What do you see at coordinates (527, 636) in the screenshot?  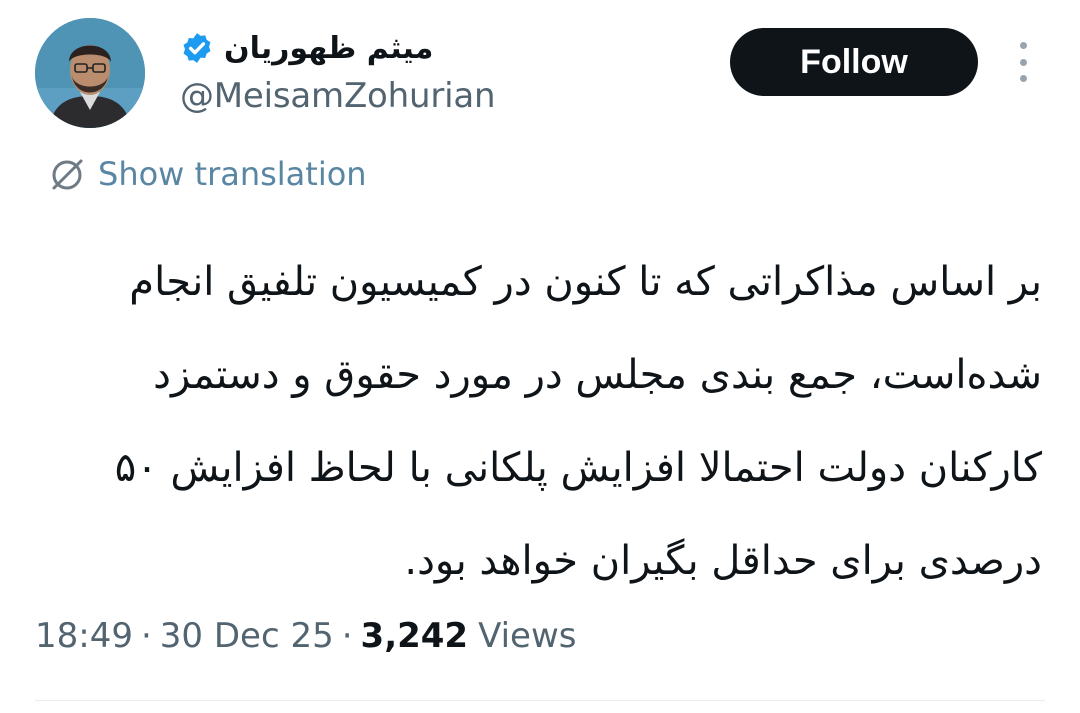 I see `views-label: Views` at bounding box center [527, 636].